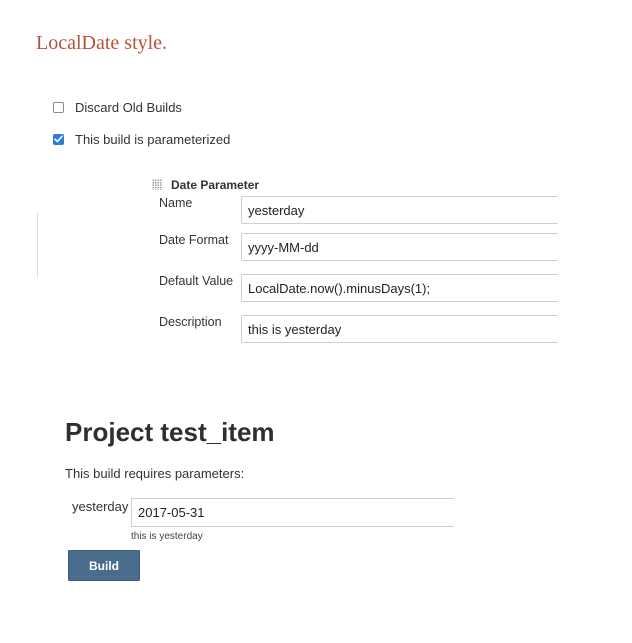  What do you see at coordinates (170, 432) in the screenshot?
I see `project-title: Project test_item` at bounding box center [170, 432].